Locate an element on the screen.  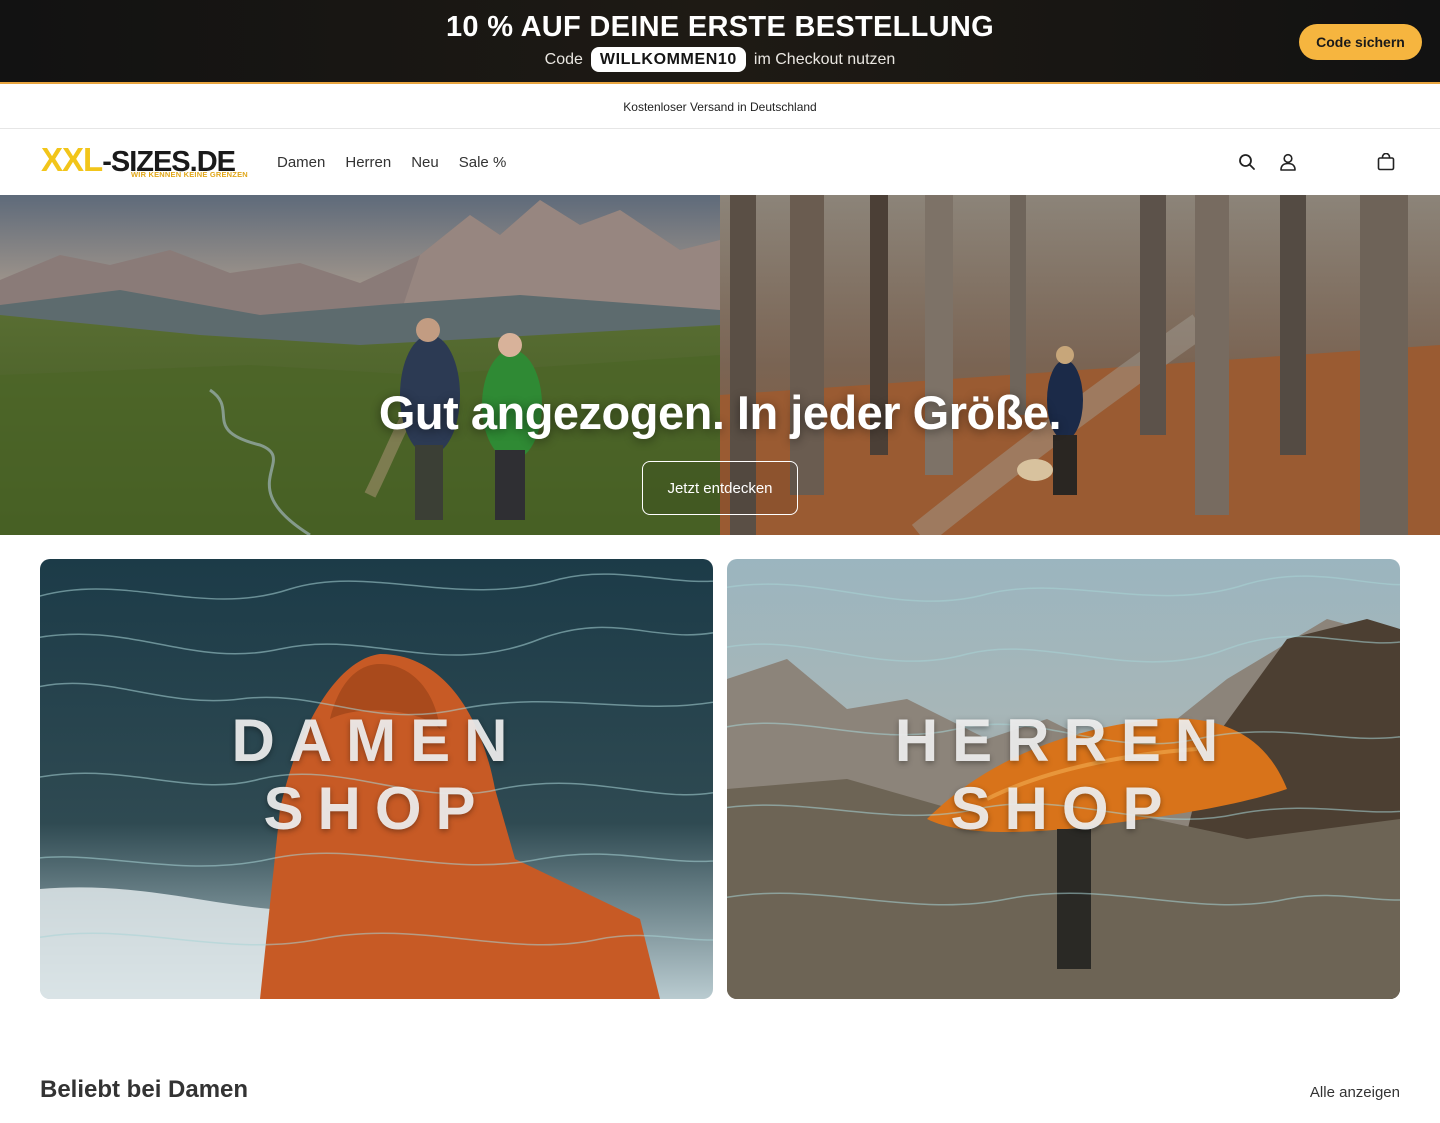
hero-title: Gut angezogen. In jeder Größe. is located at coordinates (720, 412).